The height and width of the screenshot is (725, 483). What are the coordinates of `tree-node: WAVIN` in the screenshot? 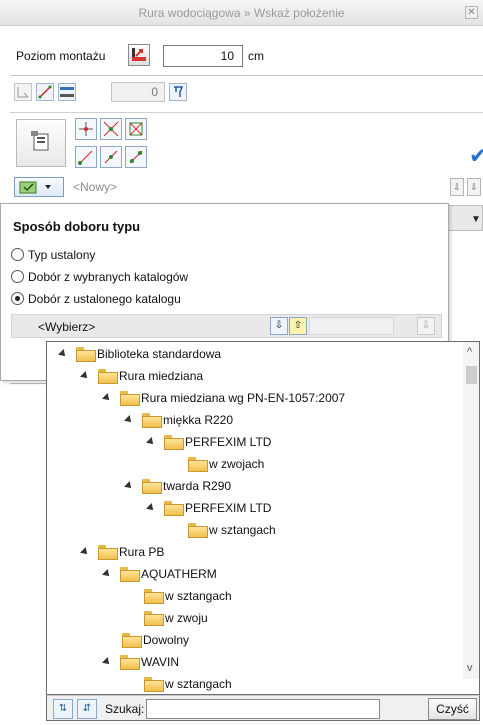 It's located at (140, 665).